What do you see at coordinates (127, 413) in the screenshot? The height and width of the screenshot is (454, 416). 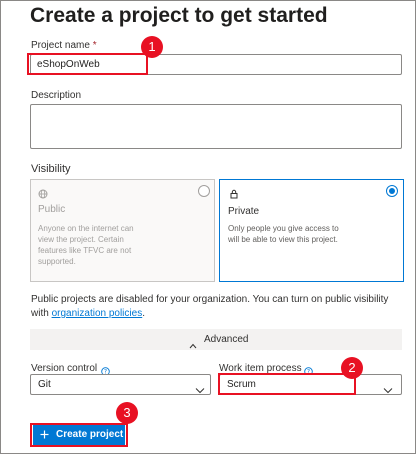 I see `callout-badge-3: 3` at bounding box center [127, 413].